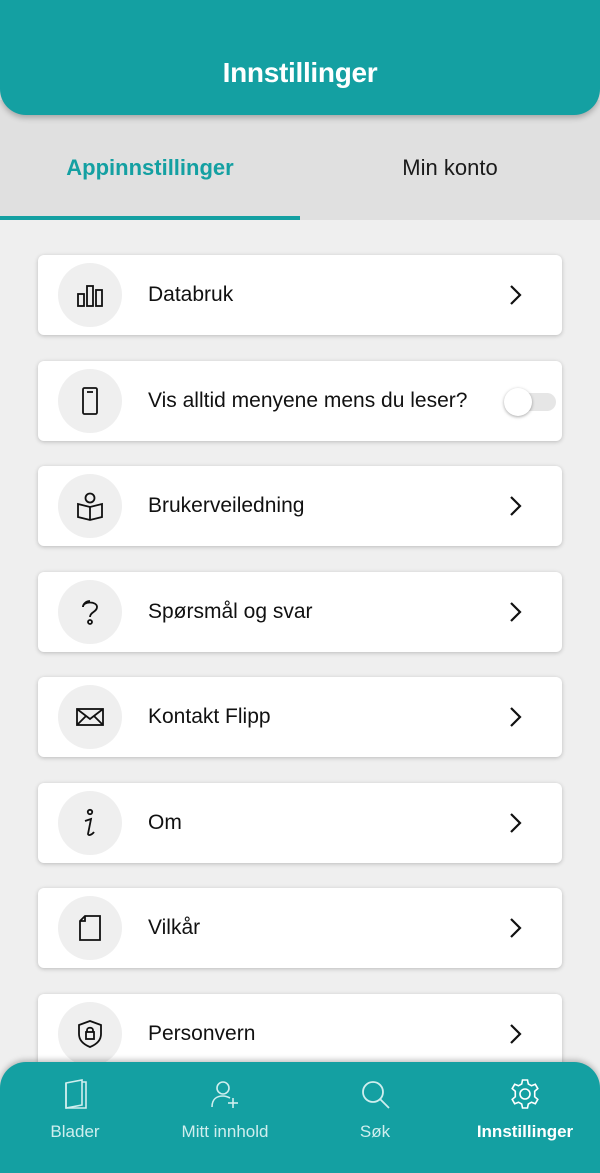  I want to click on nav-item-settings: Innstillinger, so click(525, 1117).